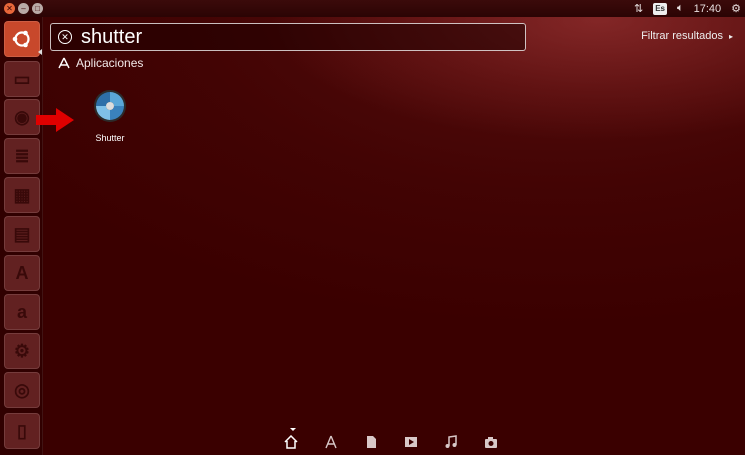 This screenshot has height=455, width=745. What do you see at coordinates (22, 79) in the screenshot?
I see `file-manager-launcher-icon: ▭` at bounding box center [22, 79].